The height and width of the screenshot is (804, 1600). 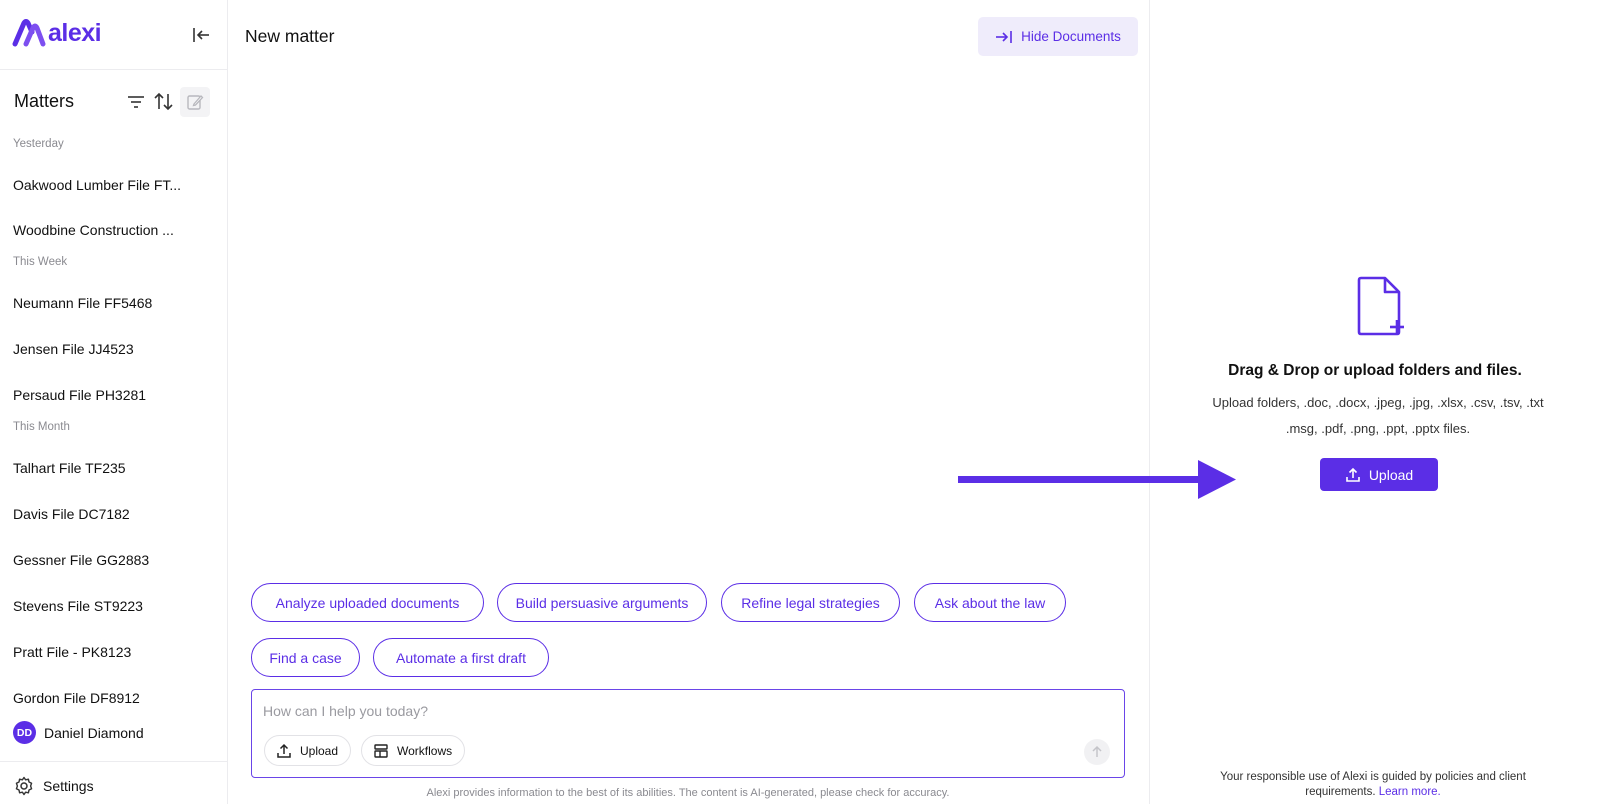 What do you see at coordinates (688, 733) in the screenshot?
I see `chat-composer: Upload Workflows` at bounding box center [688, 733].